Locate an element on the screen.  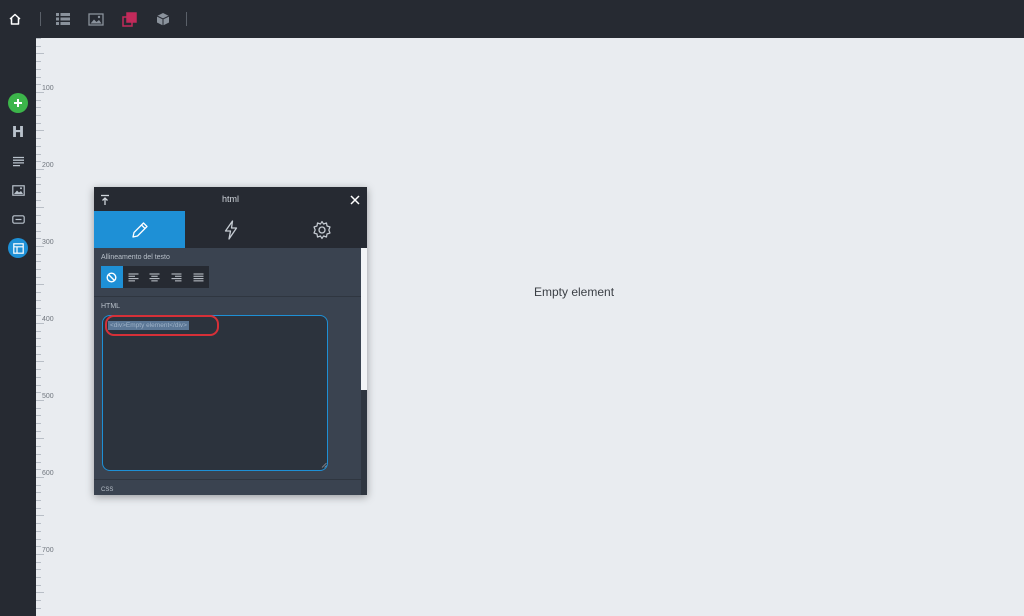
cube-icon is located at coordinates (163, 19).